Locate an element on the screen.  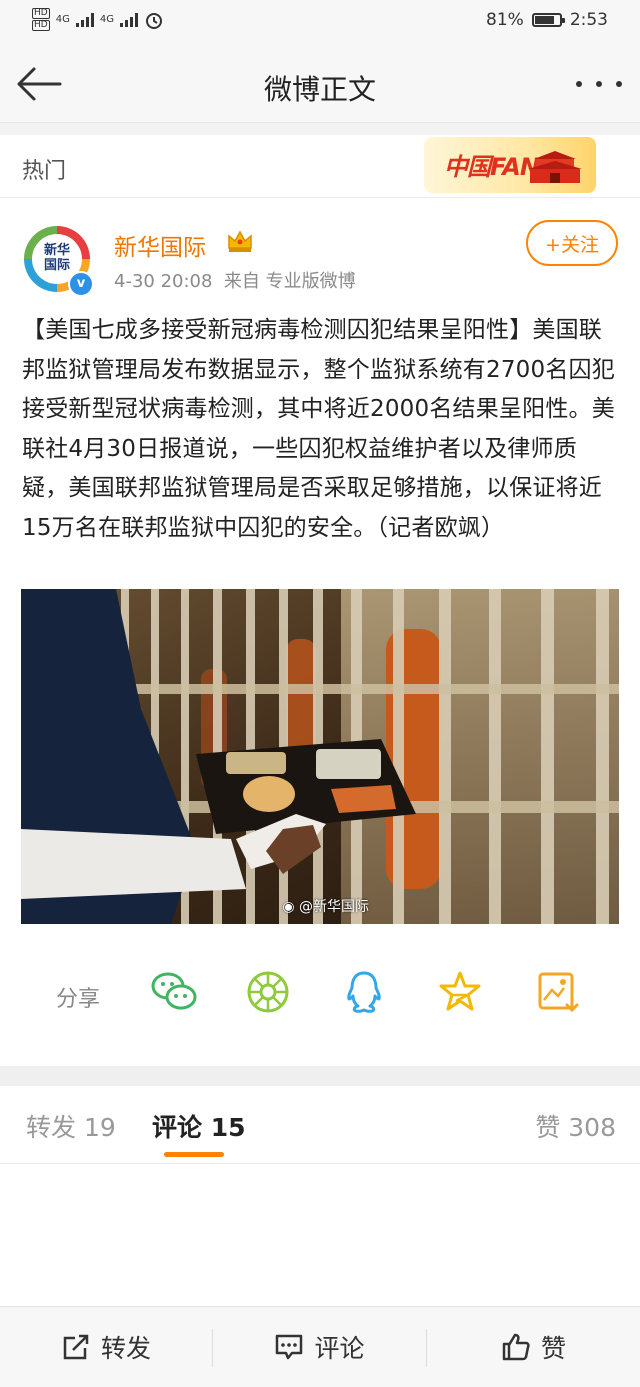
moments-icon is located at coordinates (268, 992).